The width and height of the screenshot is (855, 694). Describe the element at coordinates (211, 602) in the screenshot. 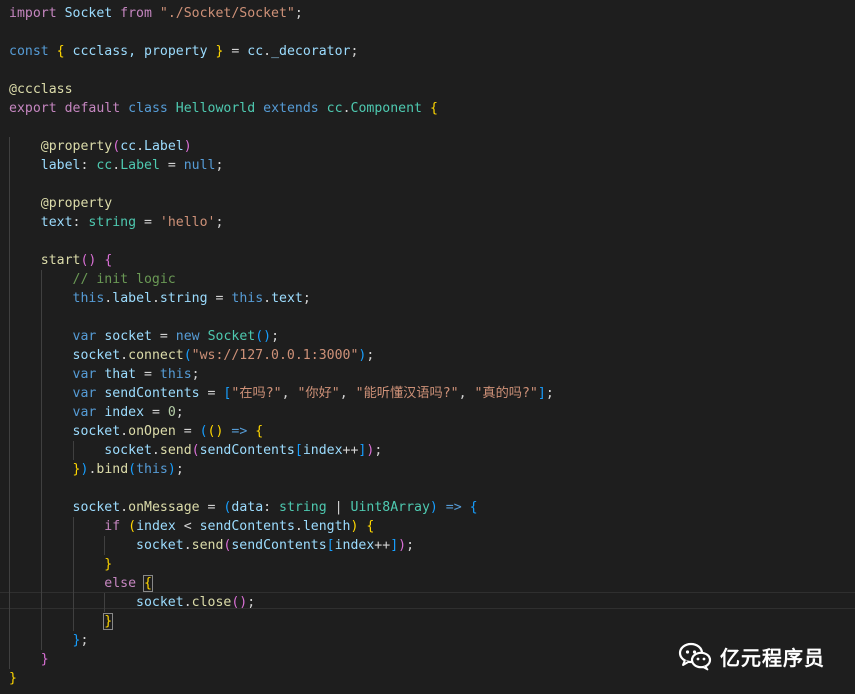

I see `code-token: close` at that location.